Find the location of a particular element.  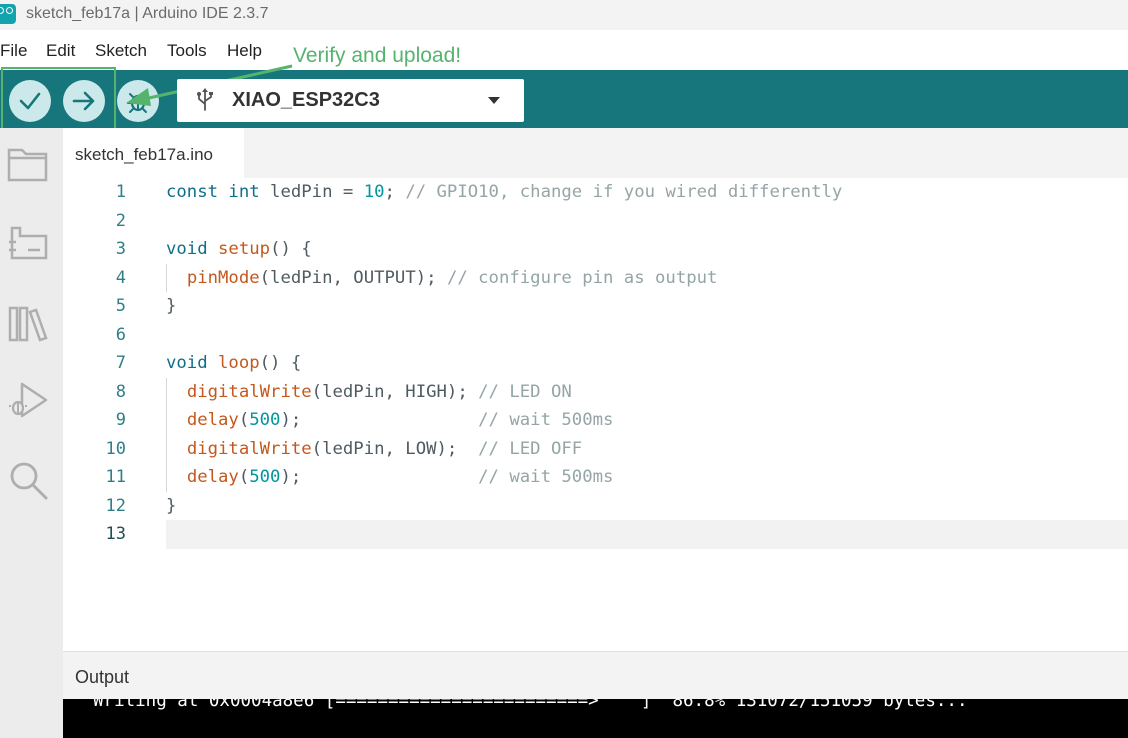

code-token: // LED ON is located at coordinates (525, 391).